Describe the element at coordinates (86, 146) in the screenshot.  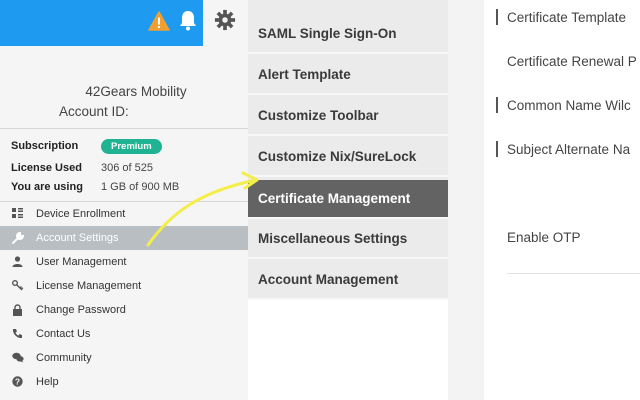
I see `subscription-row: Subscription Premium` at that location.